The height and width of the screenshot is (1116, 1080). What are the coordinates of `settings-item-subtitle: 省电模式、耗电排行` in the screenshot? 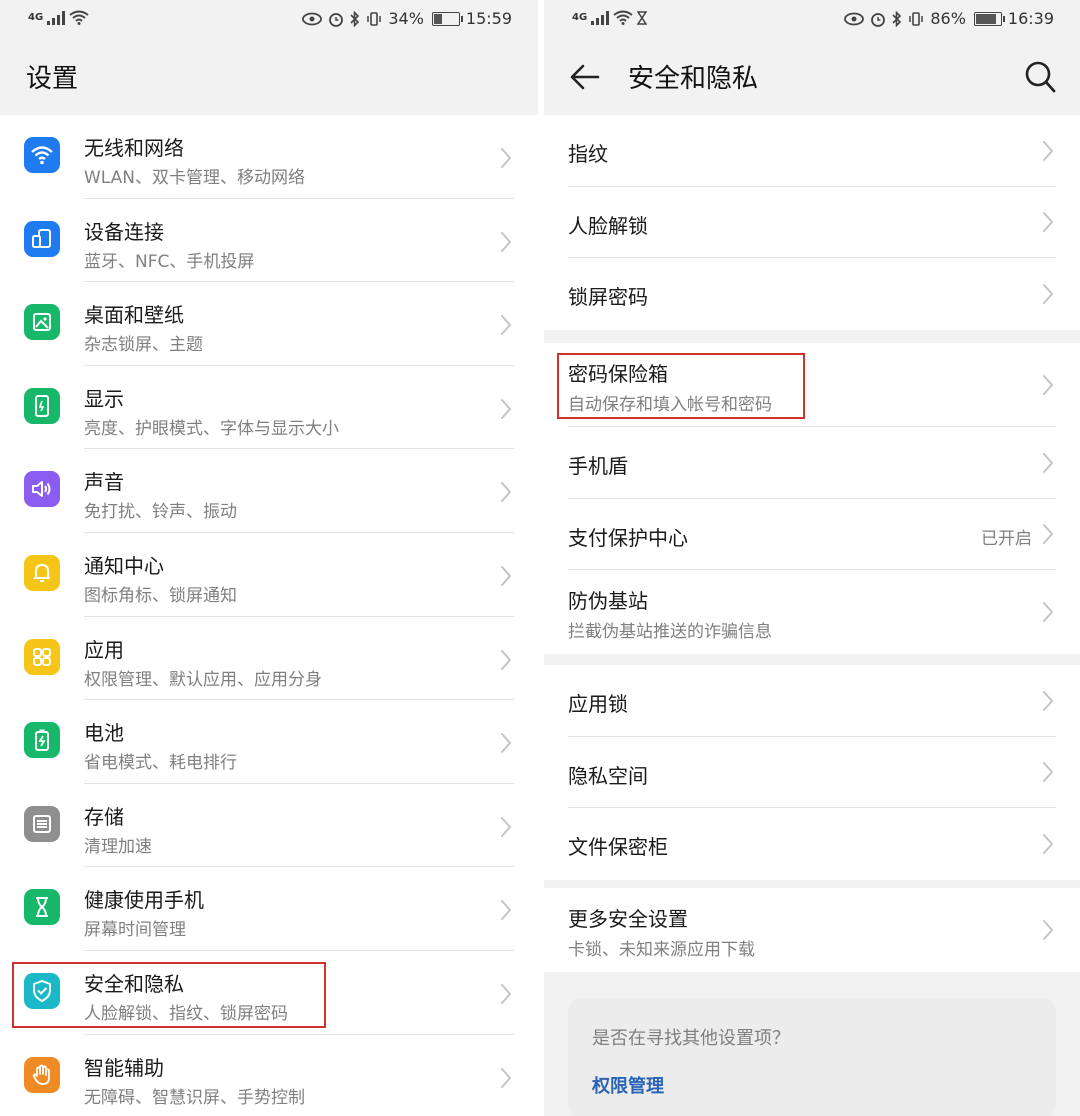 It's located at (160, 763).